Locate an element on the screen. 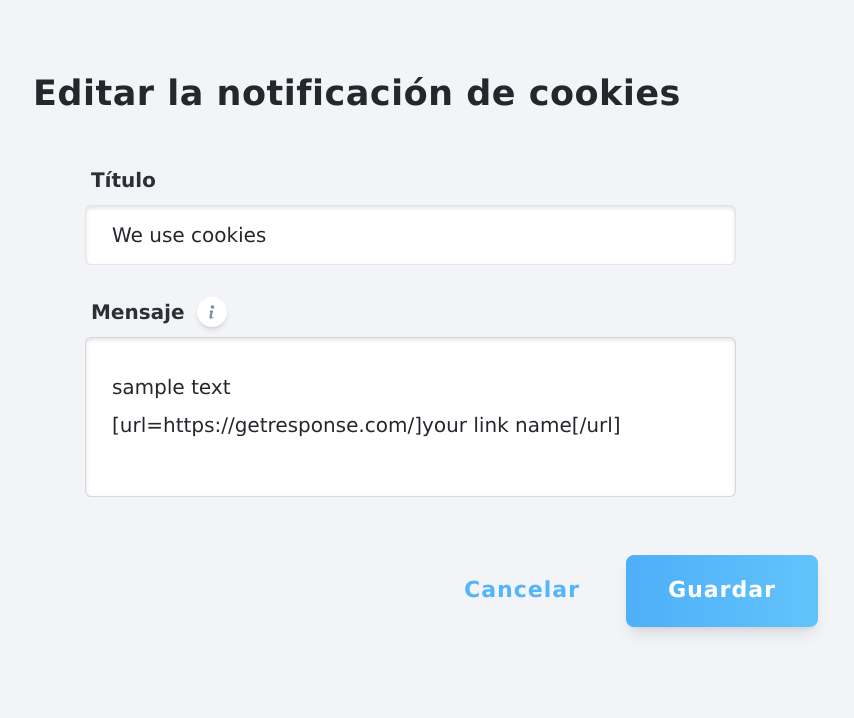 This screenshot has width=854, height=718. title-input: We use cookies is located at coordinates (410, 234).